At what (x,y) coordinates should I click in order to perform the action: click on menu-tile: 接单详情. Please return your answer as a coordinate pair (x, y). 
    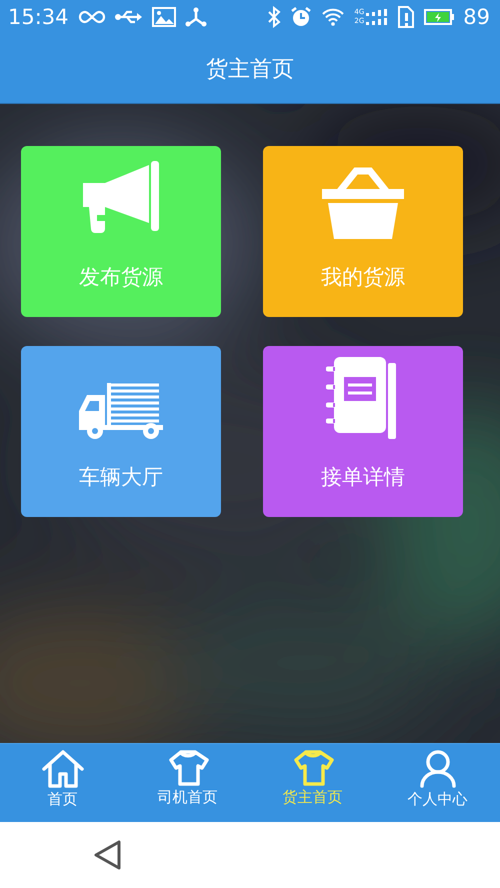
    Looking at the image, I should click on (363, 431).